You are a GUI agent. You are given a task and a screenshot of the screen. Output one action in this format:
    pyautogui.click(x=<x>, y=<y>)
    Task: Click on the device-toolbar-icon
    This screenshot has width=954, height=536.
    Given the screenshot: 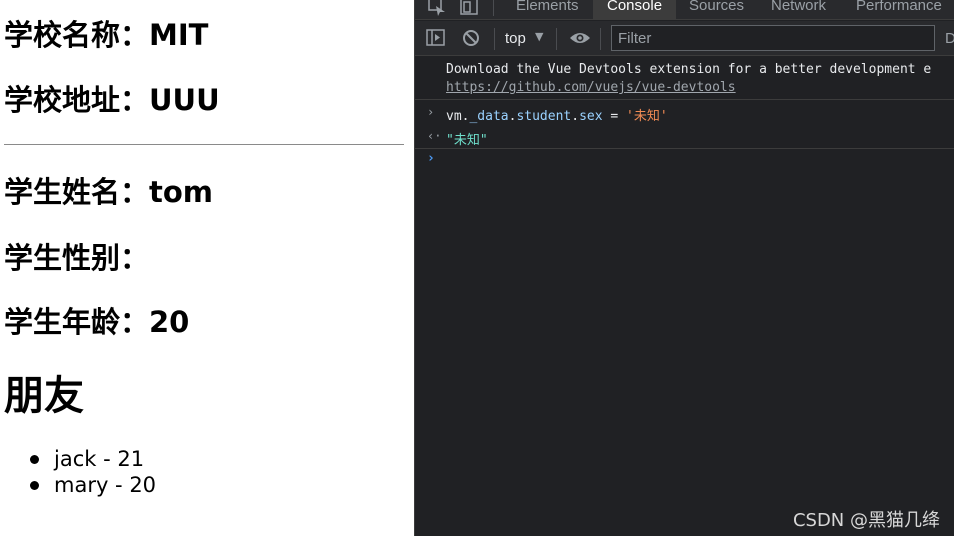 What is the action you would take?
    pyautogui.click(x=470, y=10)
    